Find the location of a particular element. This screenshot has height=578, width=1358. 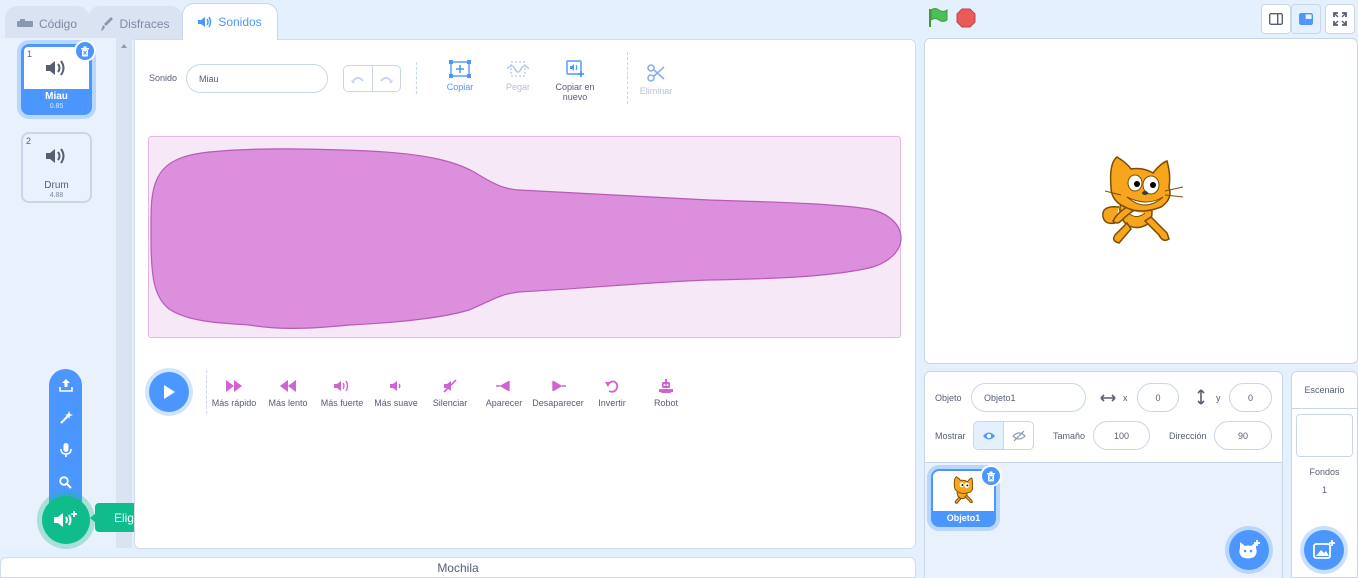

normal-stage-button is located at coordinates (1306, 19).